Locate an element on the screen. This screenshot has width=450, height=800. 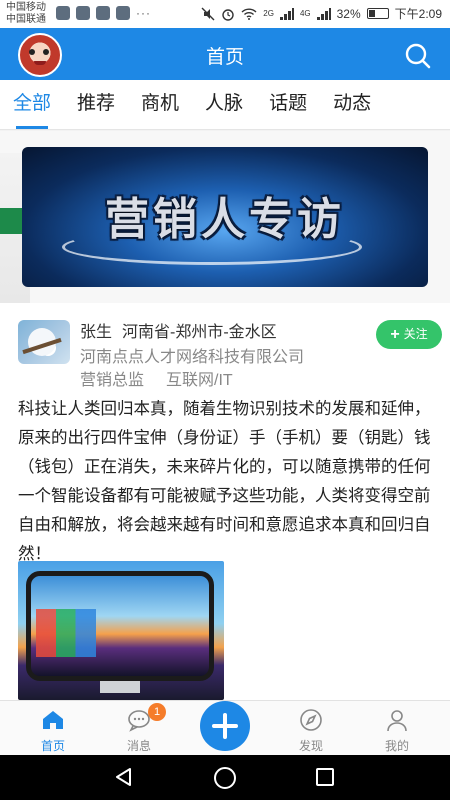
clock: 下午2:09 is located at coordinates (418, 14).